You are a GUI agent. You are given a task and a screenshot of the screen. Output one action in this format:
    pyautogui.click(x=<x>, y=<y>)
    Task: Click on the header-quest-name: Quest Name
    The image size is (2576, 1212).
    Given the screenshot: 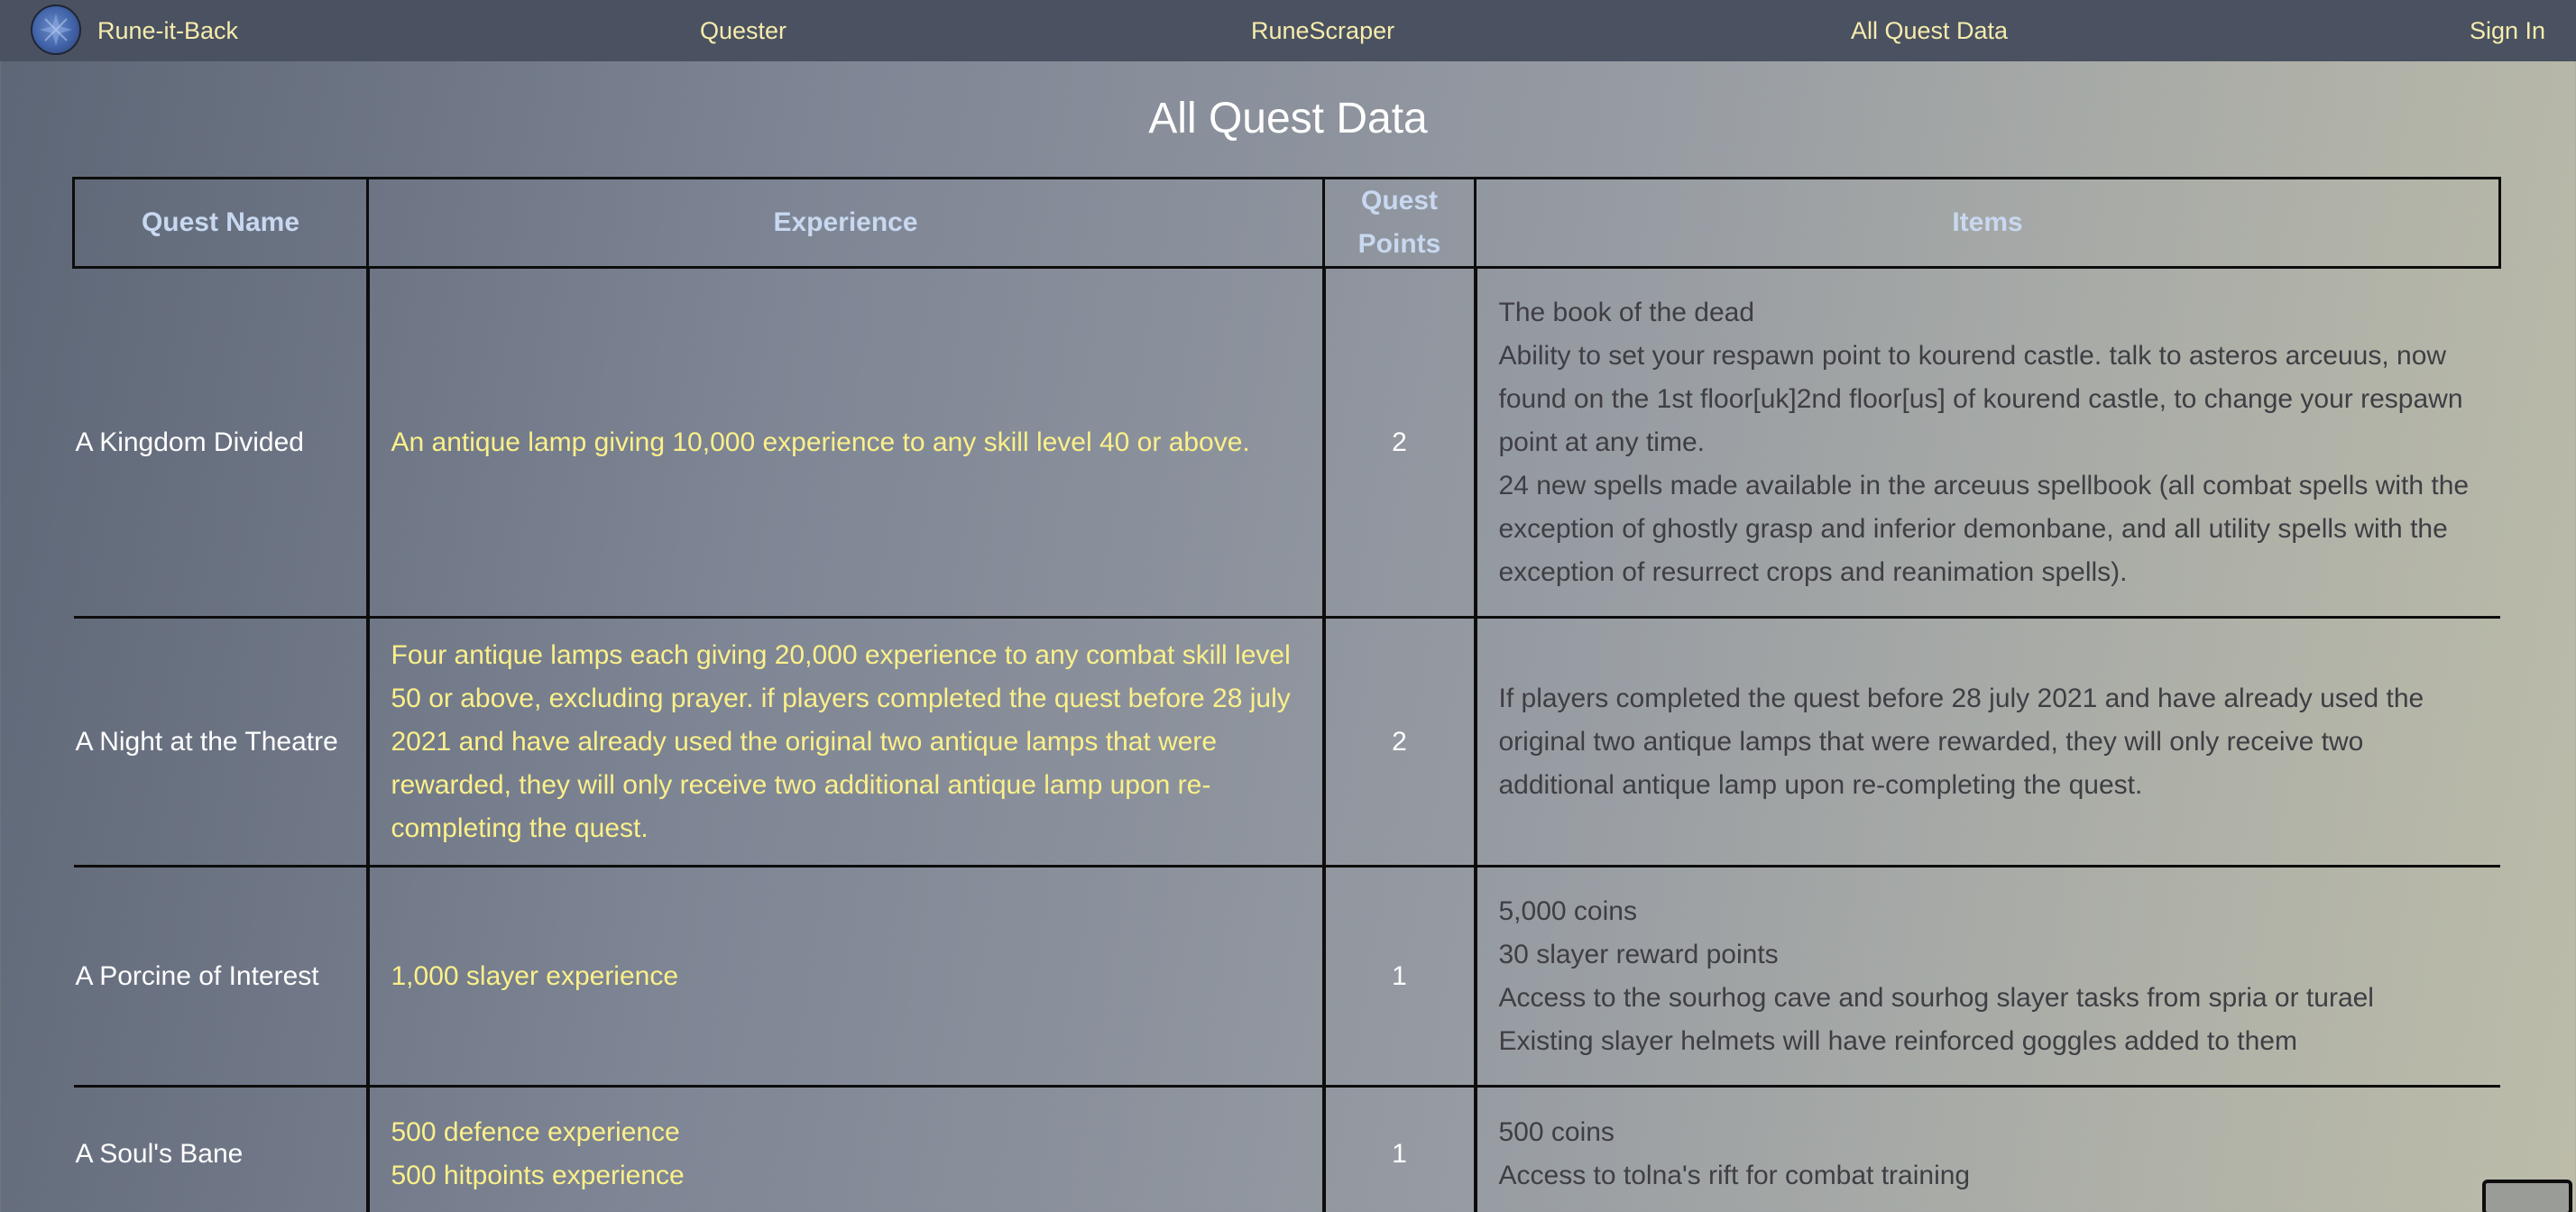 What is the action you would take?
    pyautogui.click(x=221, y=223)
    